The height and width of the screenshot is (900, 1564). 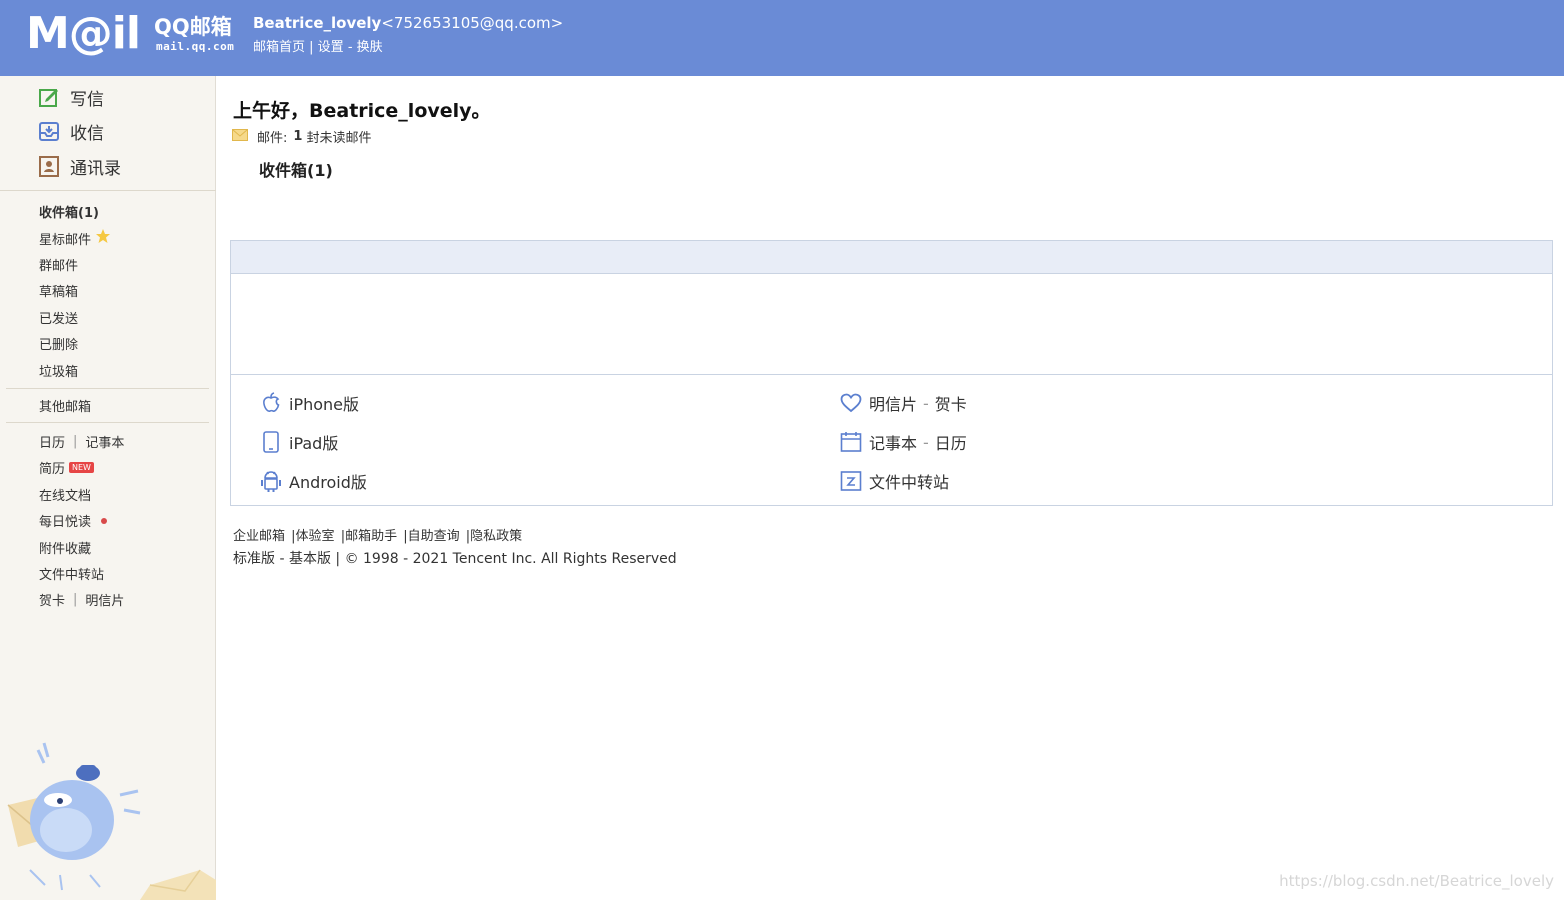 What do you see at coordinates (369, 536) in the screenshot?
I see `mail-helper-link: |邮箱助手` at bounding box center [369, 536].